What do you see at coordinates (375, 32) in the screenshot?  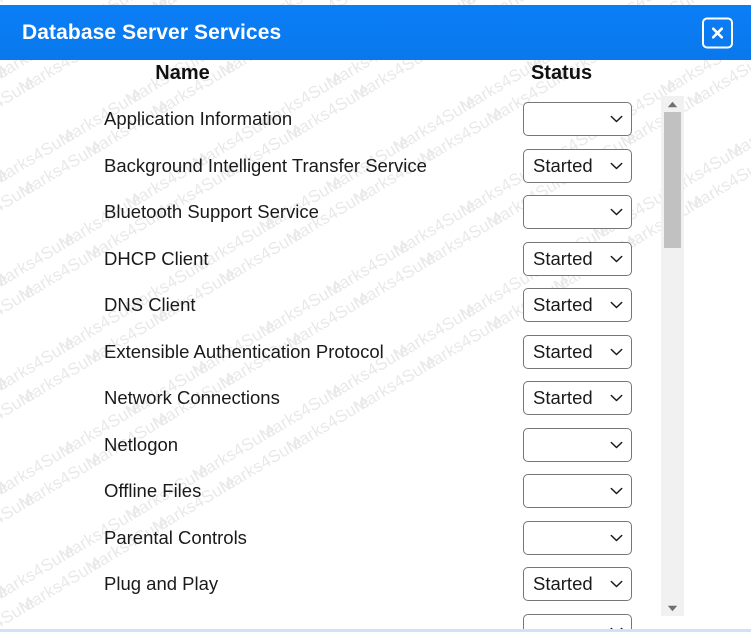 I see `dialog-titlebar: Database Server Services` at bounding box center [375, 32].